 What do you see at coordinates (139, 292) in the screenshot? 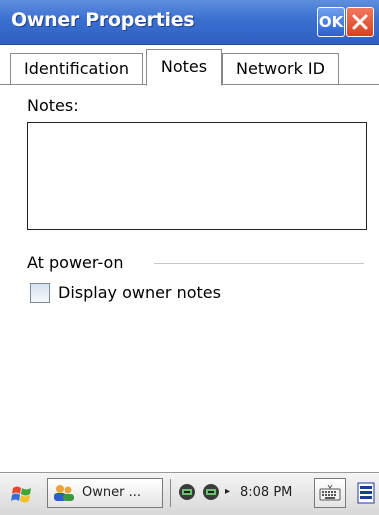
I see `display-owner-notes-label: Display owner notes` at bounding box center [139, 292].